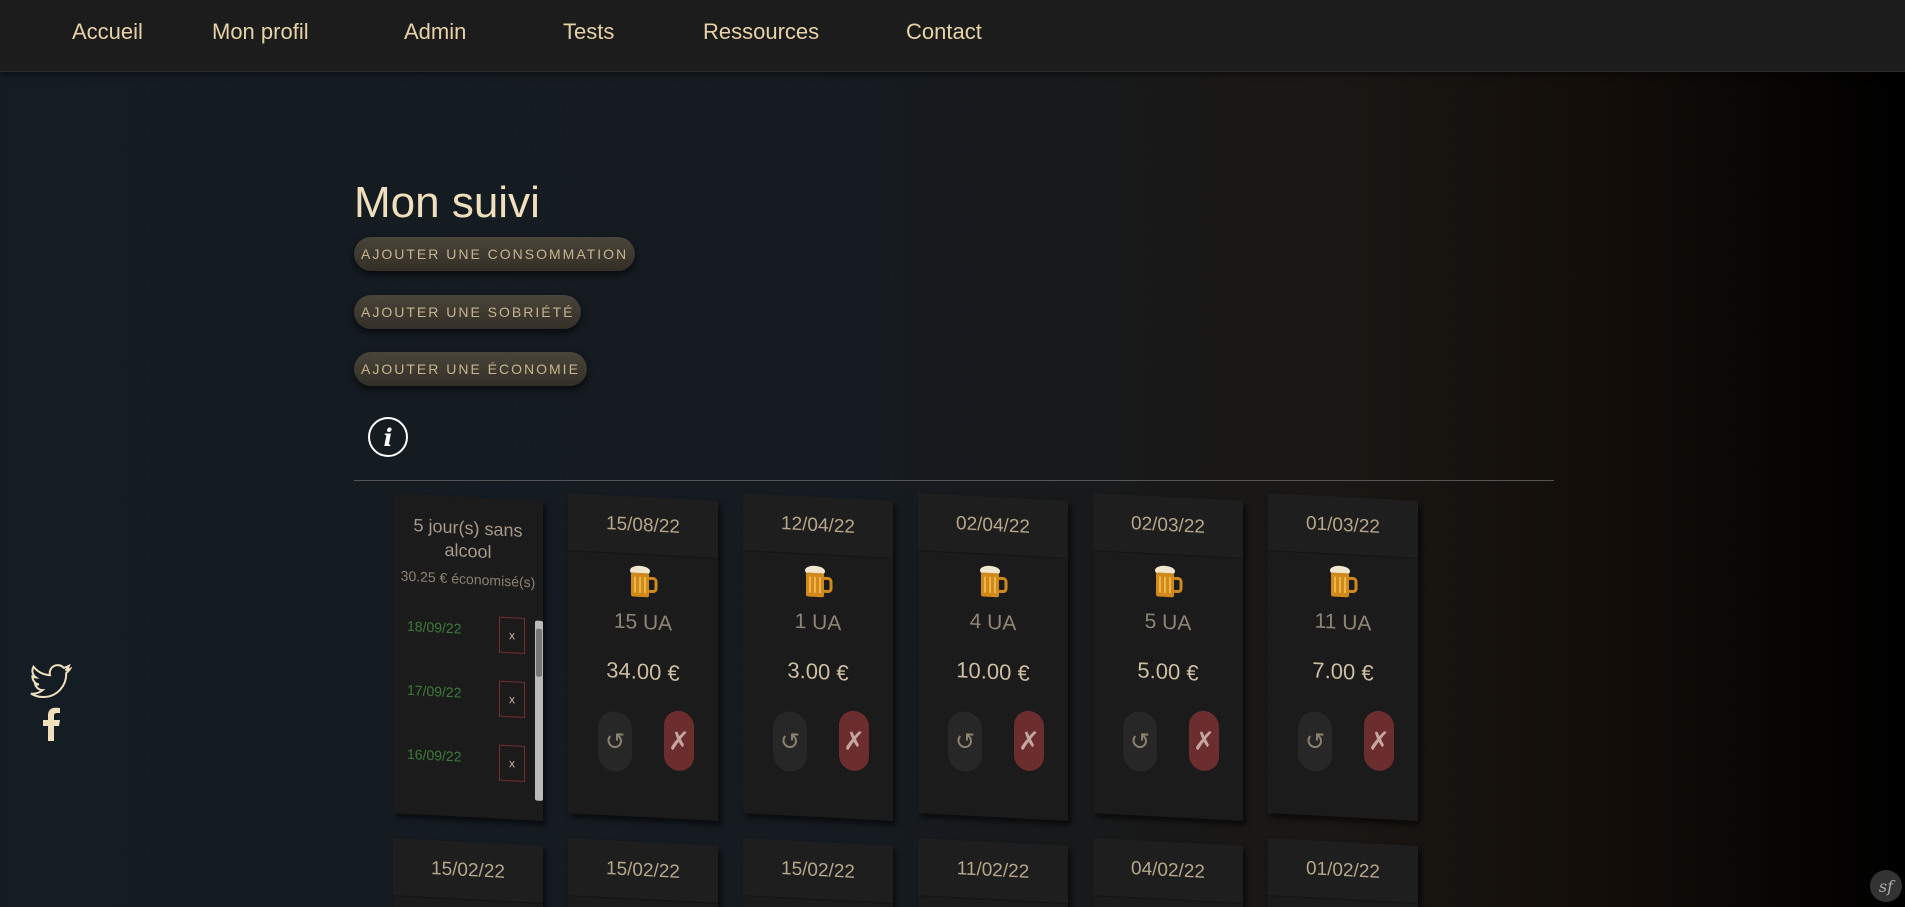  Describe the element at coordinates (495, 254) in the screenshot. I see `add-consumption-button: AJOUTER UNE CONSOMMATION` at that location.